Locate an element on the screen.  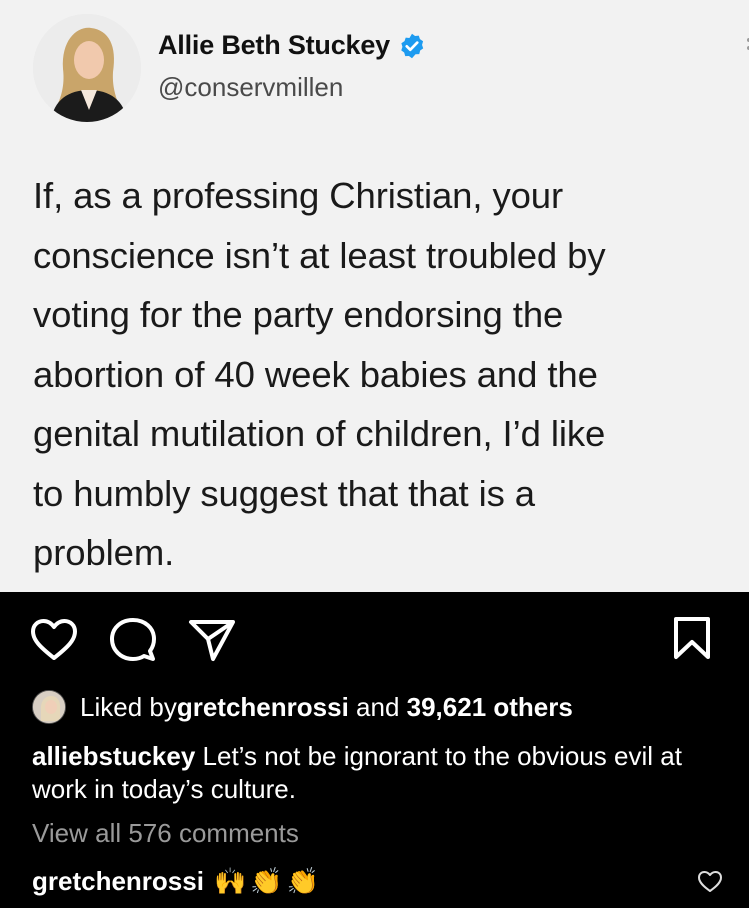
author-handle: @conservmillen is located at coordinates (250, 87).